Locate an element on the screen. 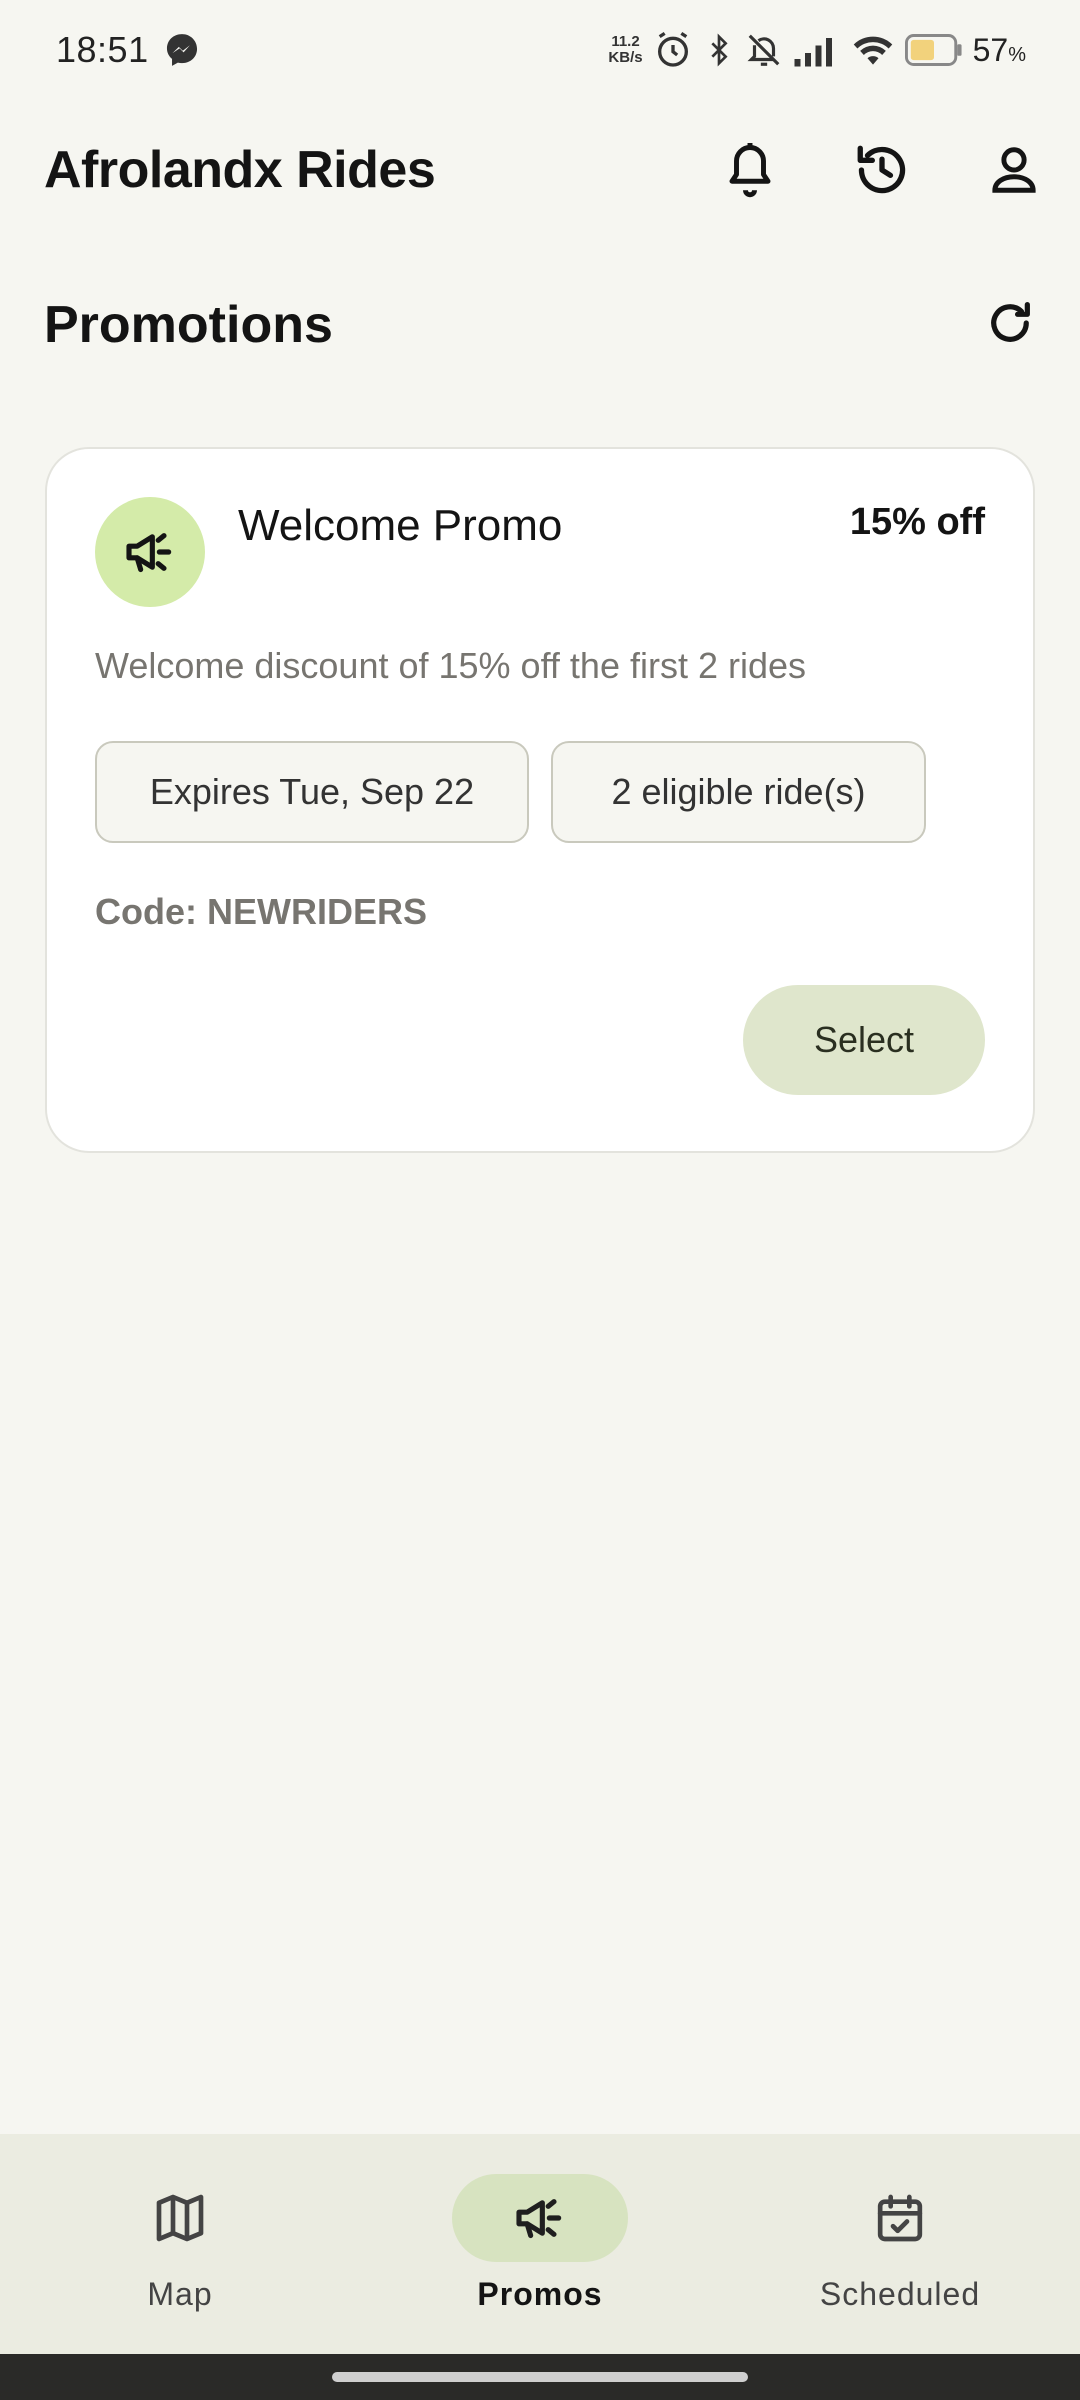 This screenshot has height=2400, width=1080. wifi-icon is located at coordinates (873, 50).